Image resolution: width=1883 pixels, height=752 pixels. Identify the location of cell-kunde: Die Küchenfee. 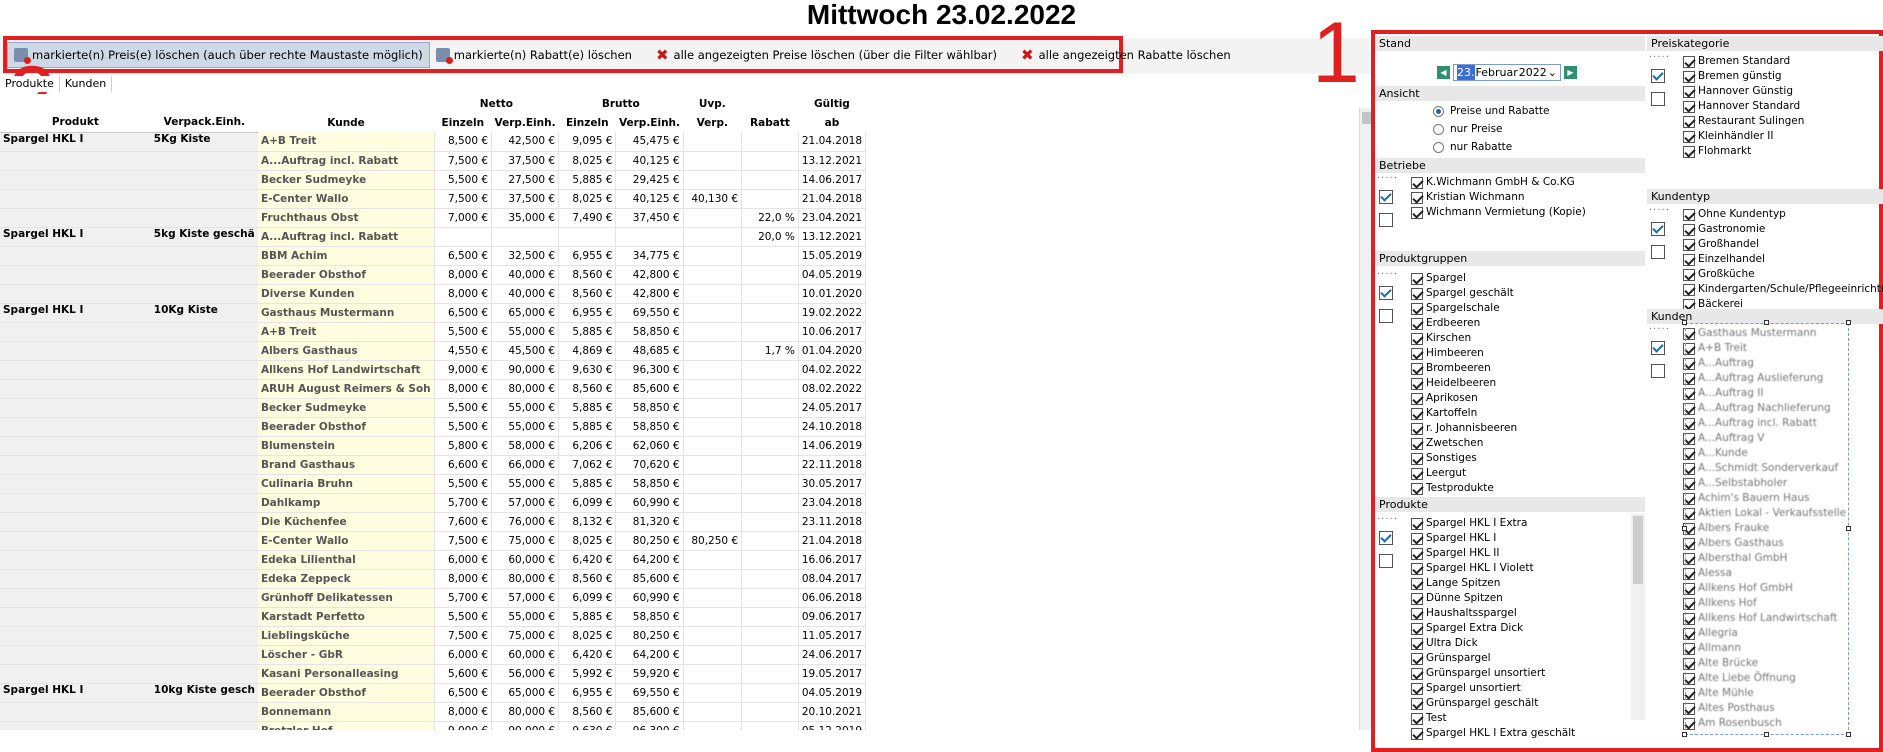
(346, 522).